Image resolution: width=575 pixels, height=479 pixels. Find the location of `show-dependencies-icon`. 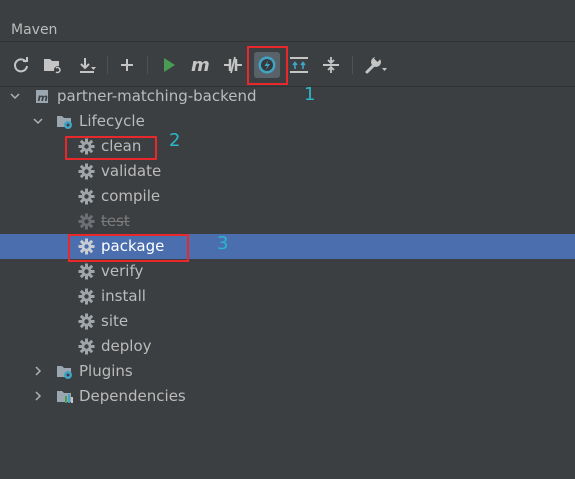

show-dependencies-icon is located at coordinates (299, 65).